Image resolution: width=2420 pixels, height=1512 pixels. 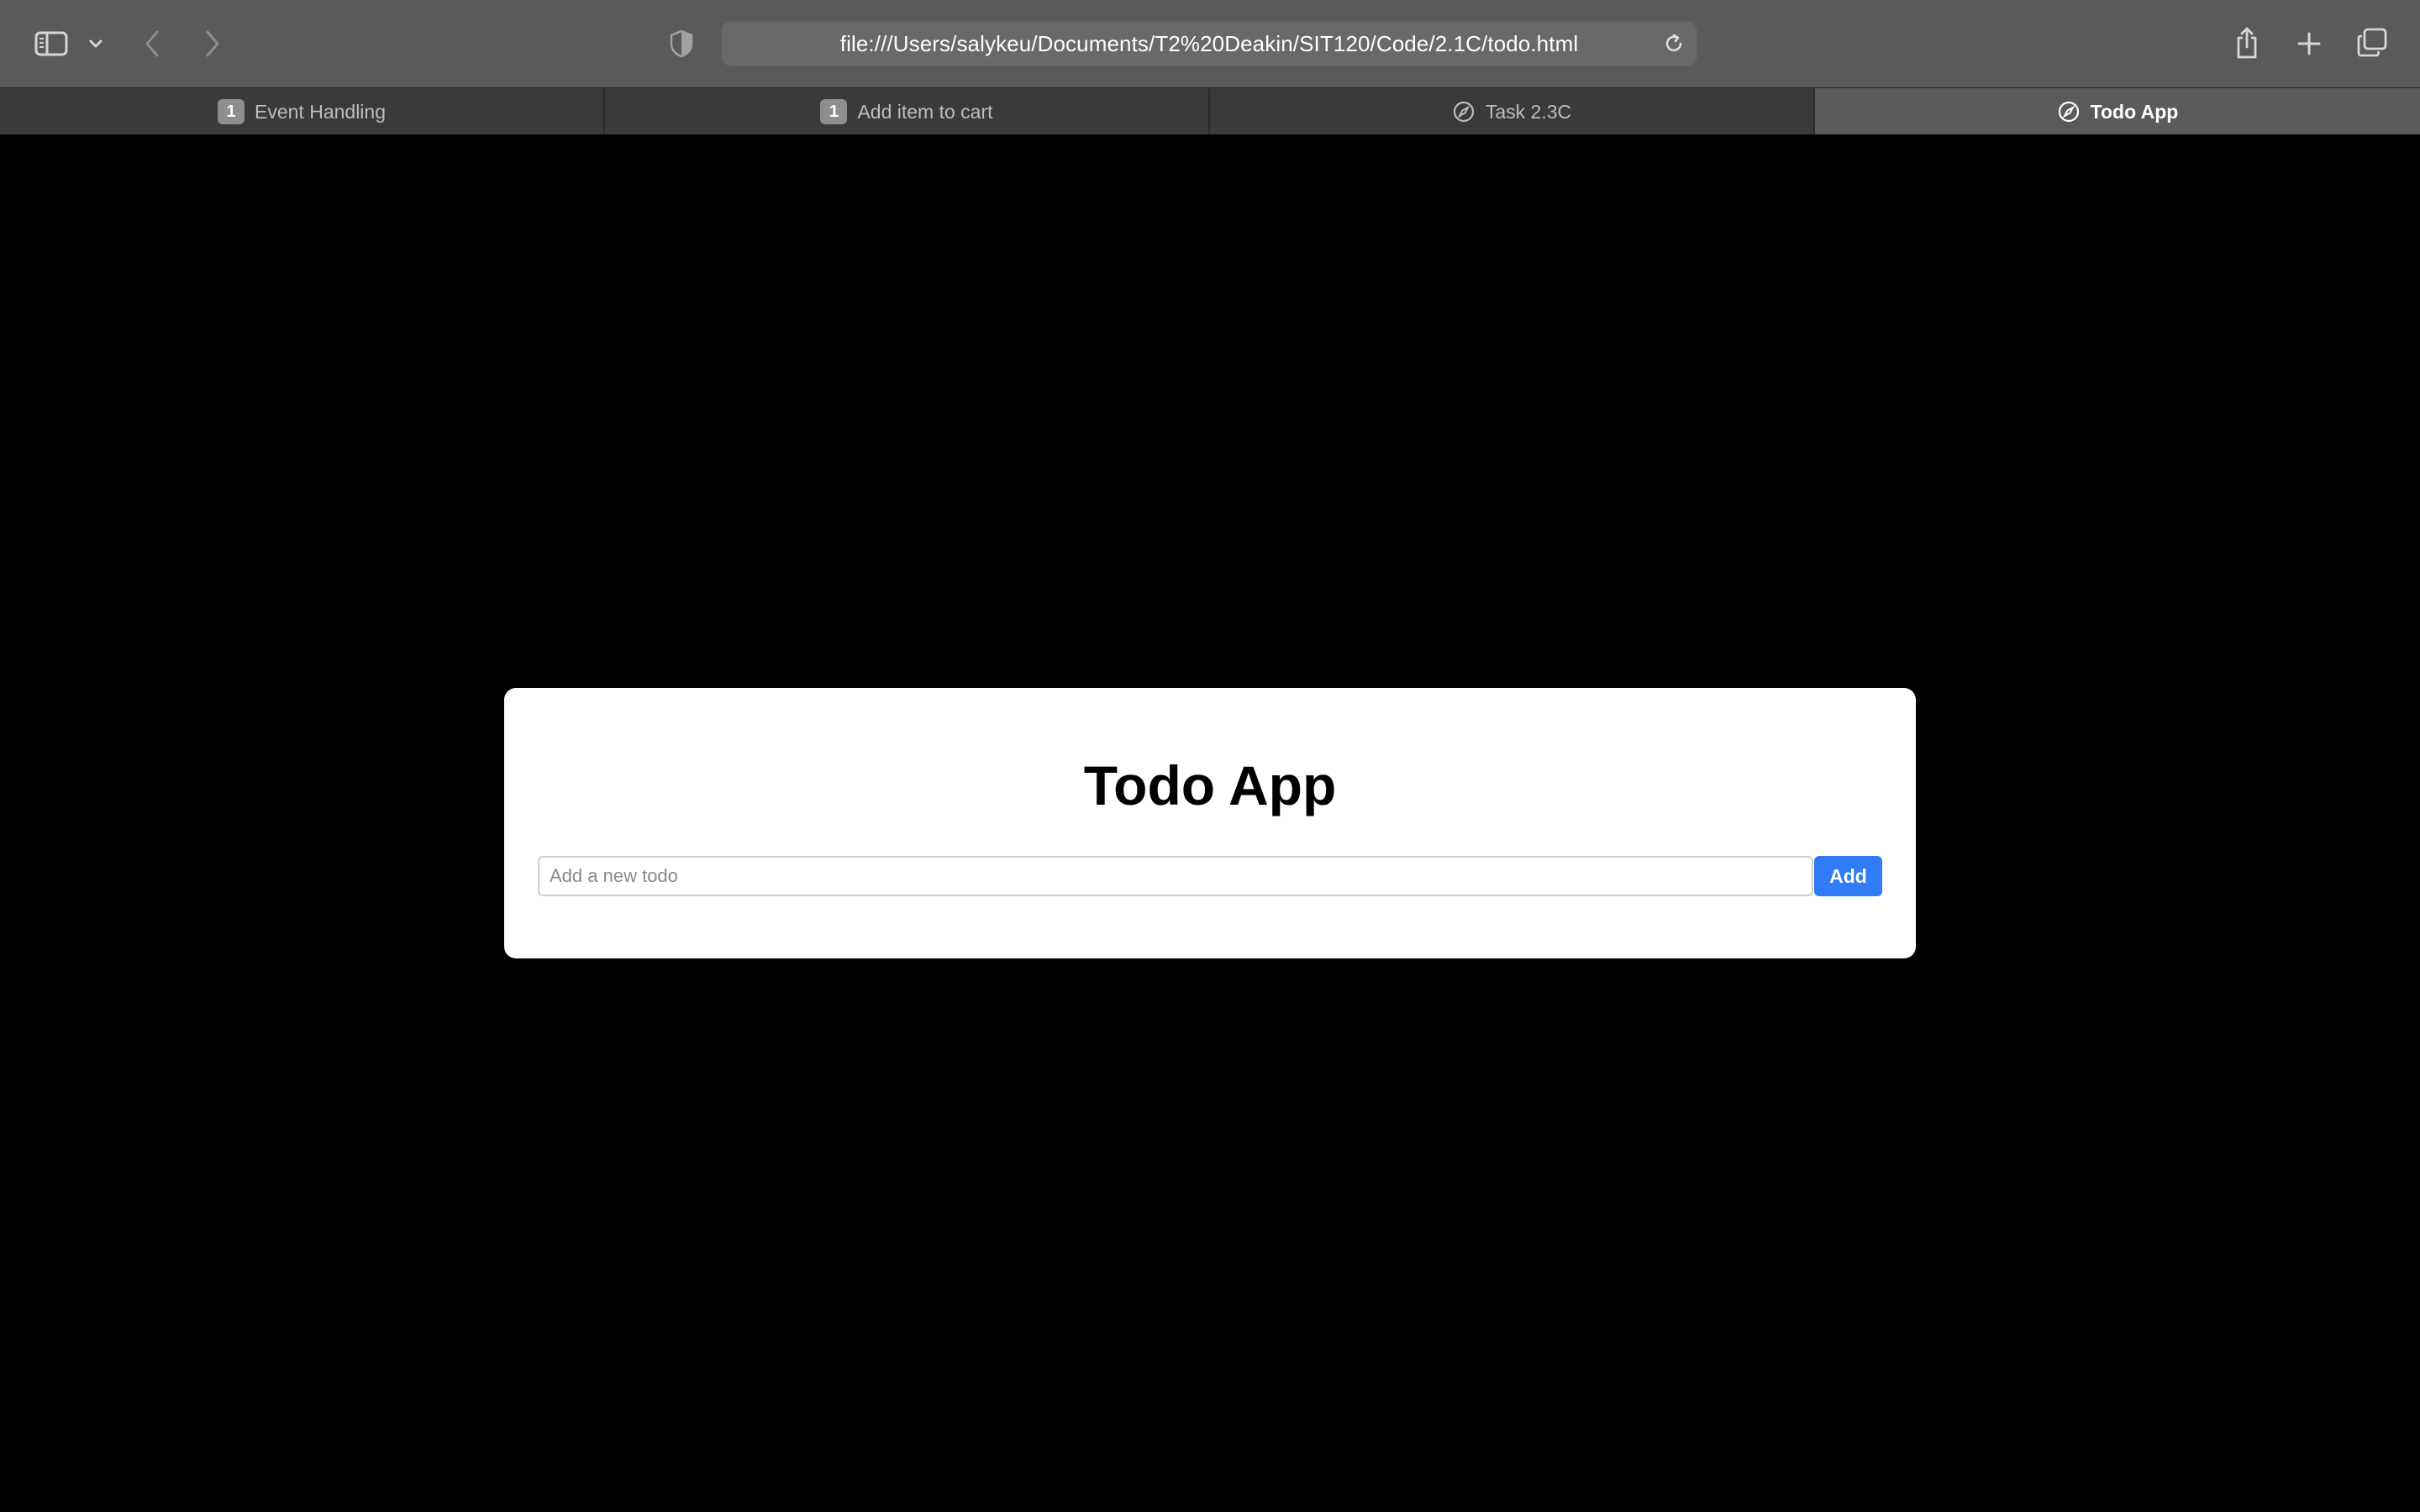 I want to click on tab-add-item-to-cart: 1 Add item to cart, so click(x=907, y=111).